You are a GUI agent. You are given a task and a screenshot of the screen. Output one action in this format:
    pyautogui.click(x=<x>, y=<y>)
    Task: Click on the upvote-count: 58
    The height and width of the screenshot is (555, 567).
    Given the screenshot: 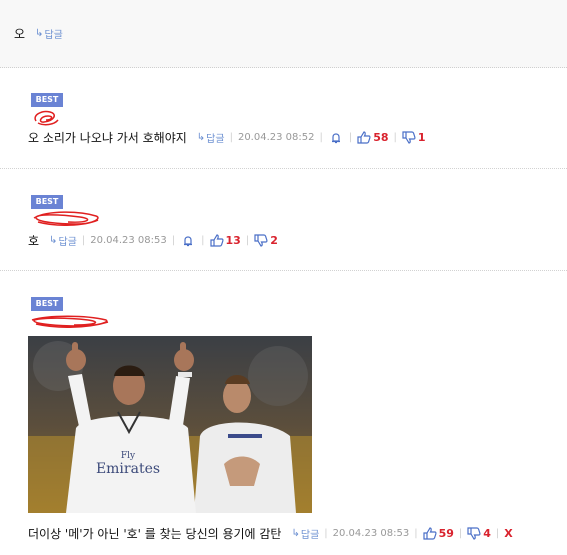 What is the action you would take?
    pyautogui.click(x=381, y=137)
    